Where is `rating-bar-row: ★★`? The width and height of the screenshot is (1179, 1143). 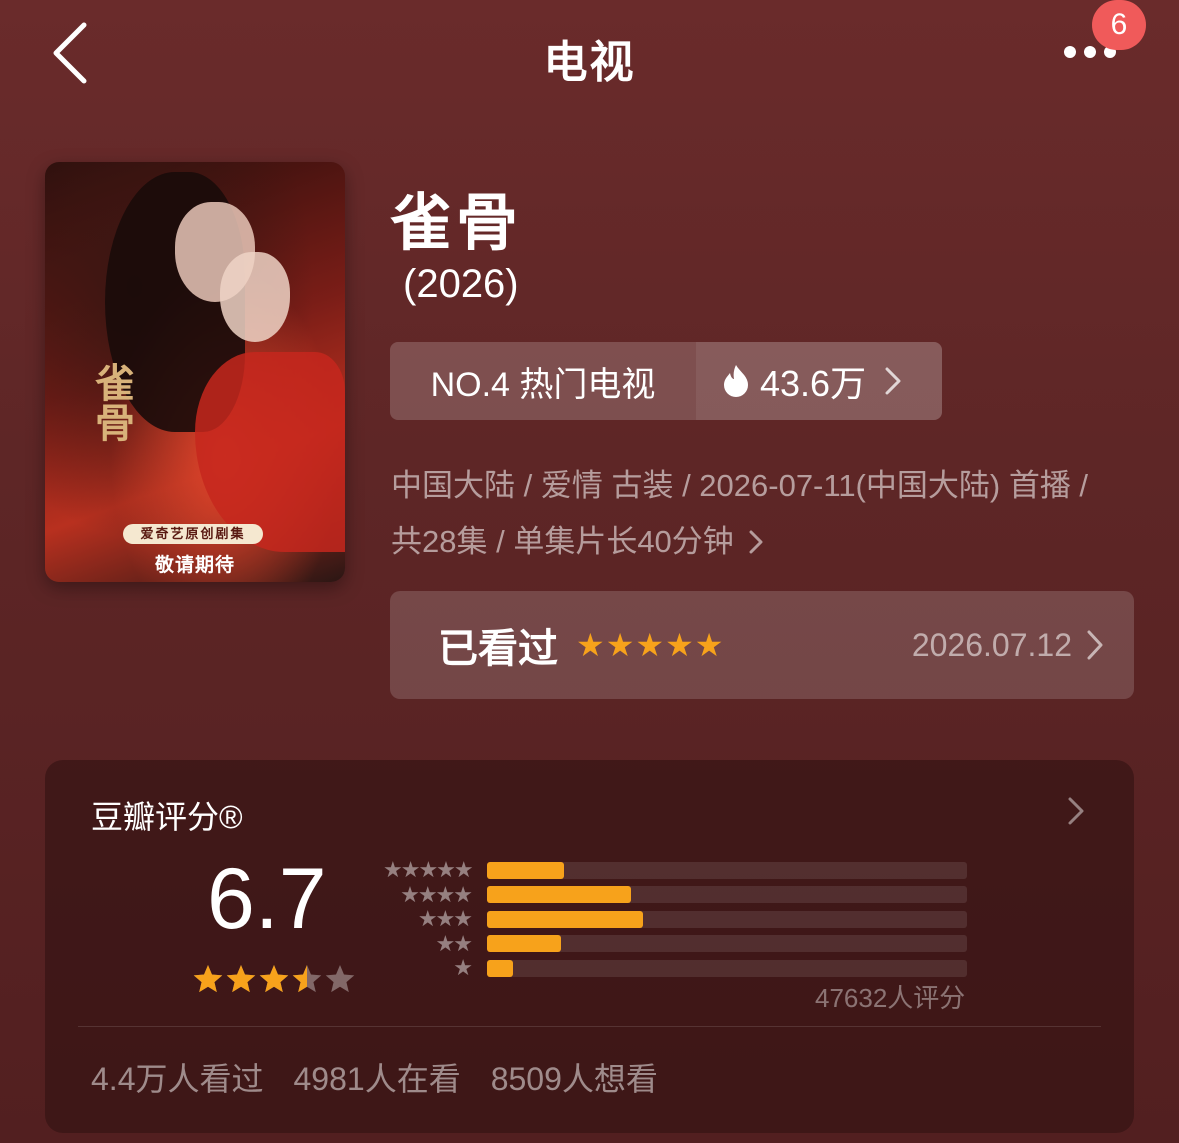 rating-bar-row: ★★ is located at coordinates (688, 943).